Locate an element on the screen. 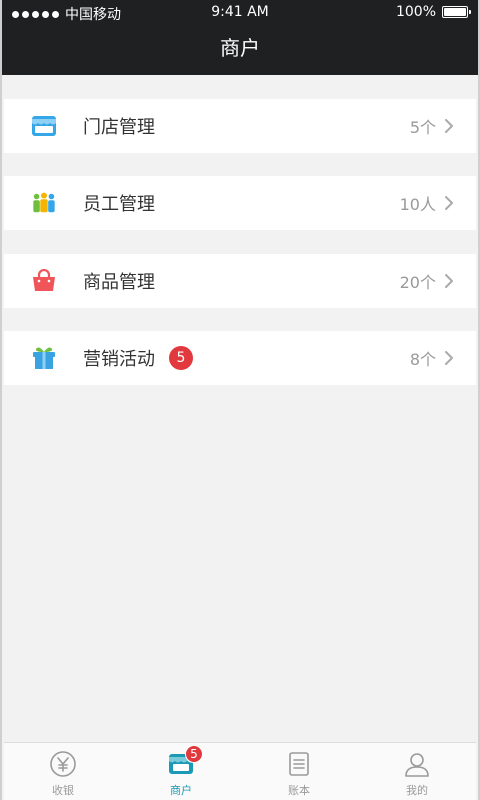 This screenshot has width=480, height=800. store-icon is located at coordinates (44, 126).